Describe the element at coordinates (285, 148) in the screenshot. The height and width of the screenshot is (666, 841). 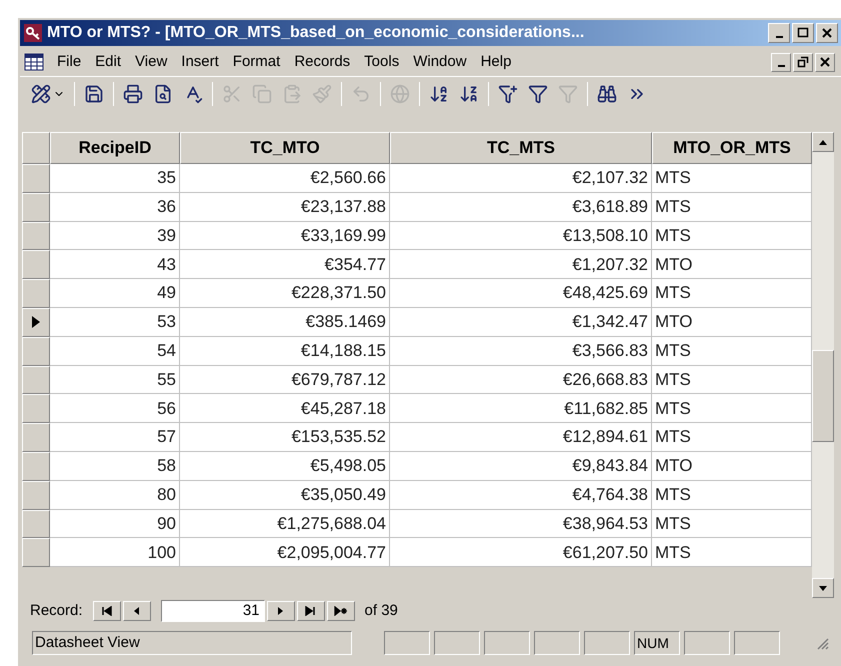
I see `column-header: TC_MTO` at that location.